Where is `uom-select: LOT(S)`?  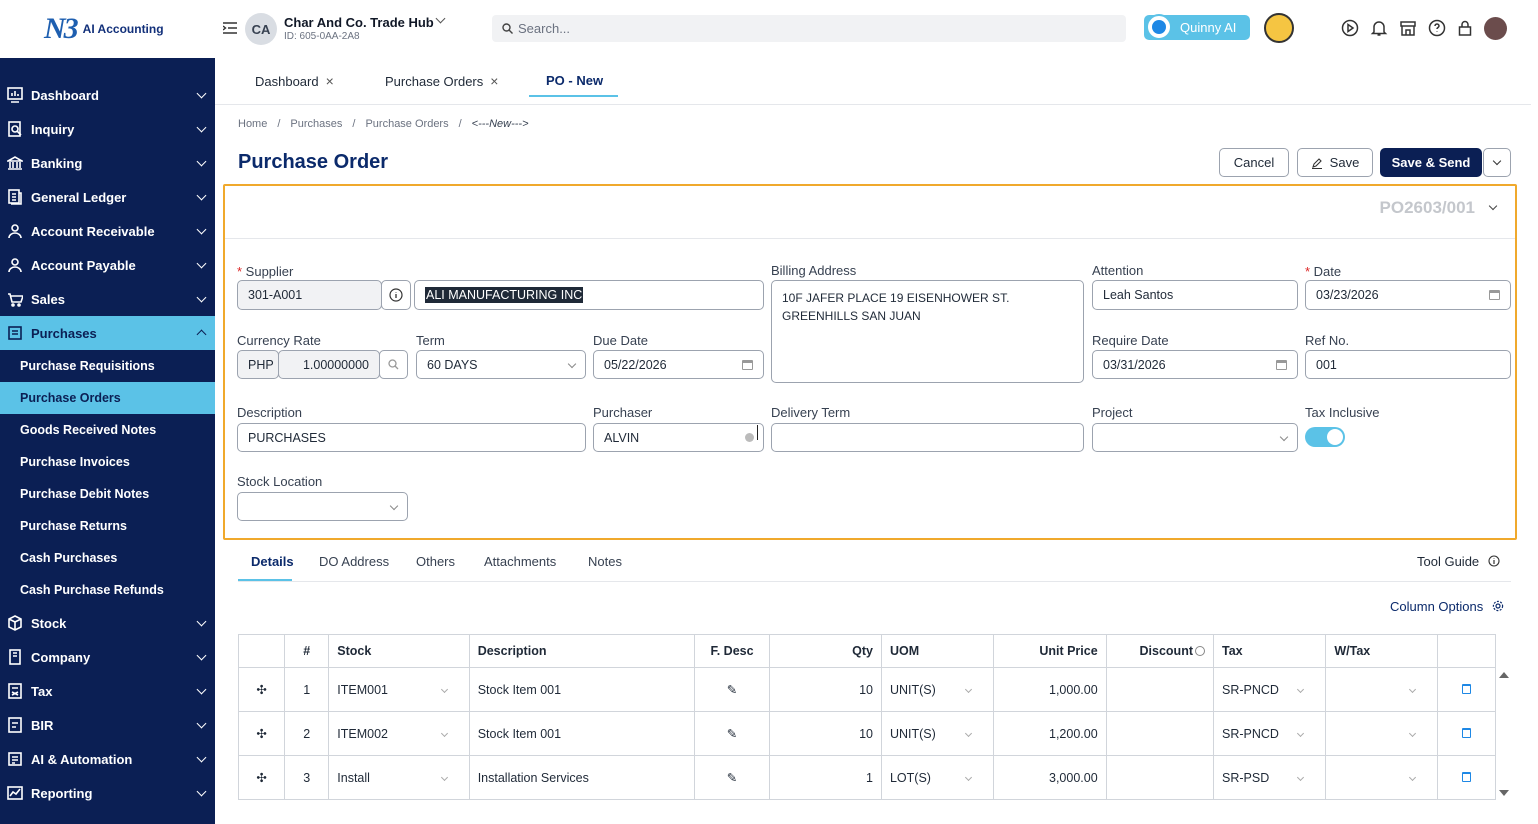
uom-select: LOT(S) is located at coordinates (937, 777).